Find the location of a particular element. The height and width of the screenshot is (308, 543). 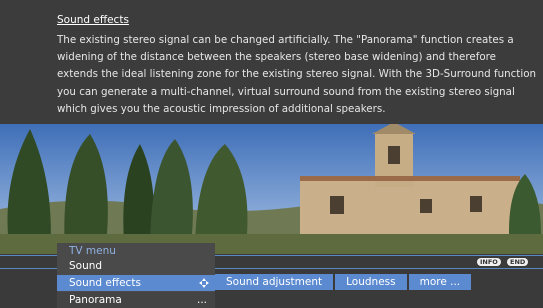

end-key: END is located at coordinates (518, 262).